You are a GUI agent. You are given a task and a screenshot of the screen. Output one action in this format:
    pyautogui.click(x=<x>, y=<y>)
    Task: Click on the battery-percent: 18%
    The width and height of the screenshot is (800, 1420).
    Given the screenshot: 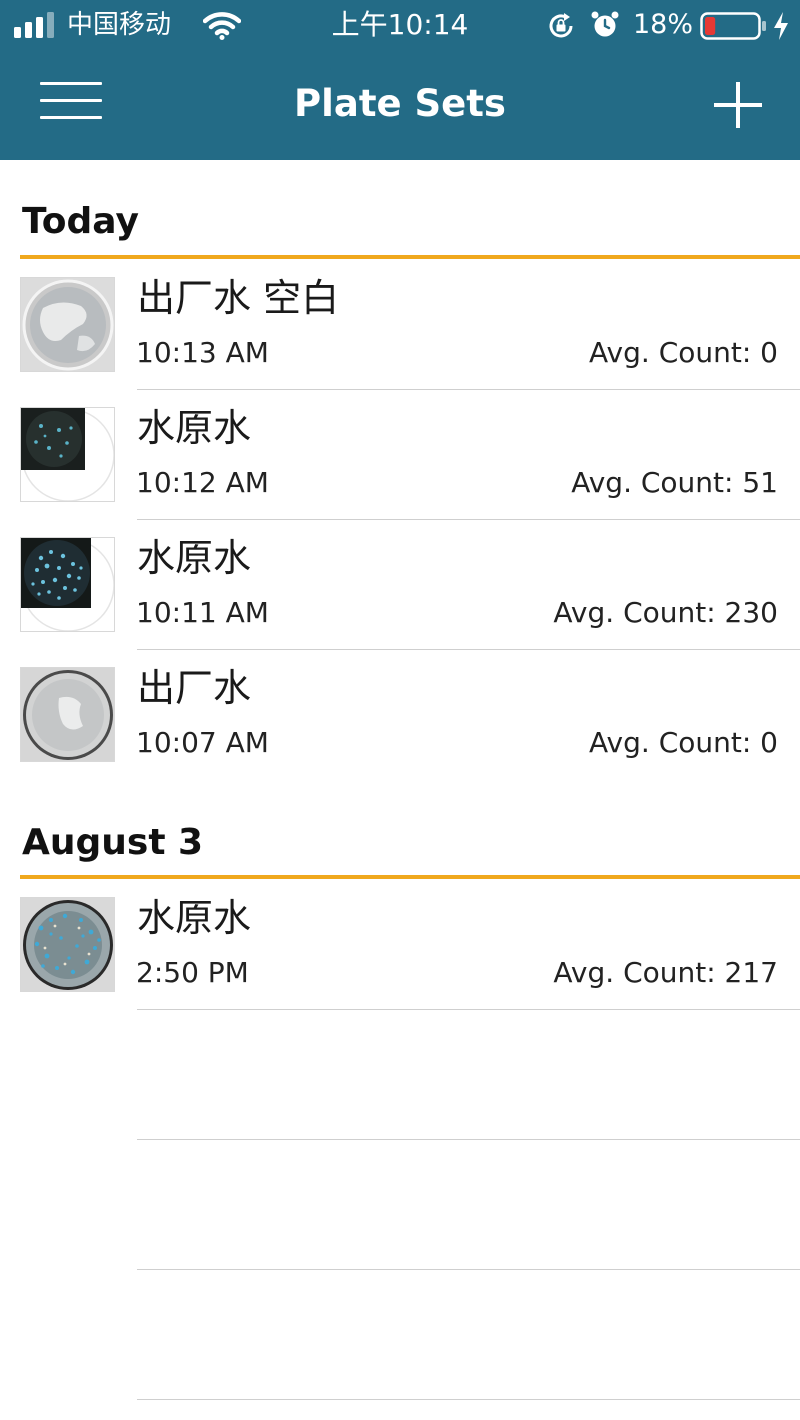 What is the action you would take?
    pyautogui.click(x=663, y=24)
    